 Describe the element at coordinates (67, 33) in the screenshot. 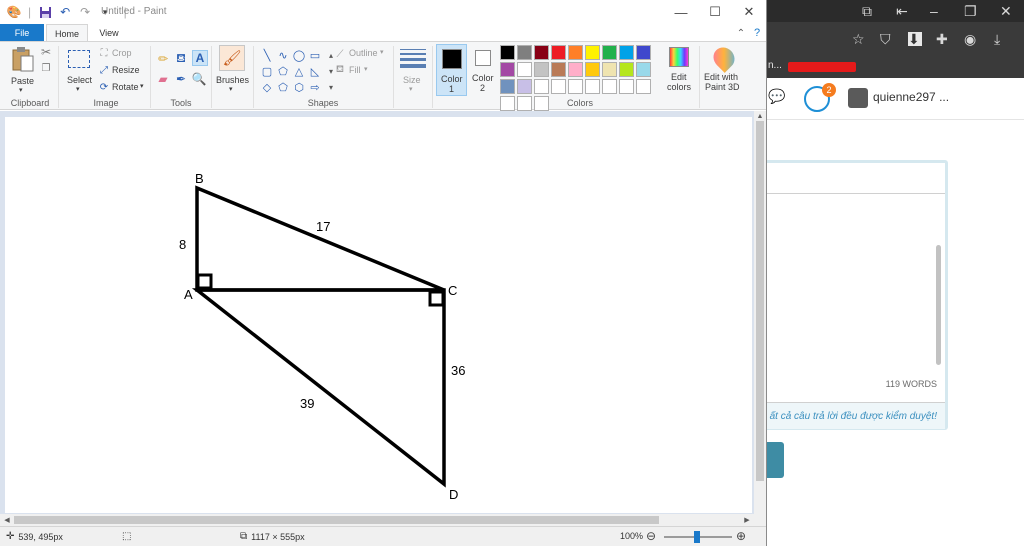

I see `tab-home: Home` at that location.